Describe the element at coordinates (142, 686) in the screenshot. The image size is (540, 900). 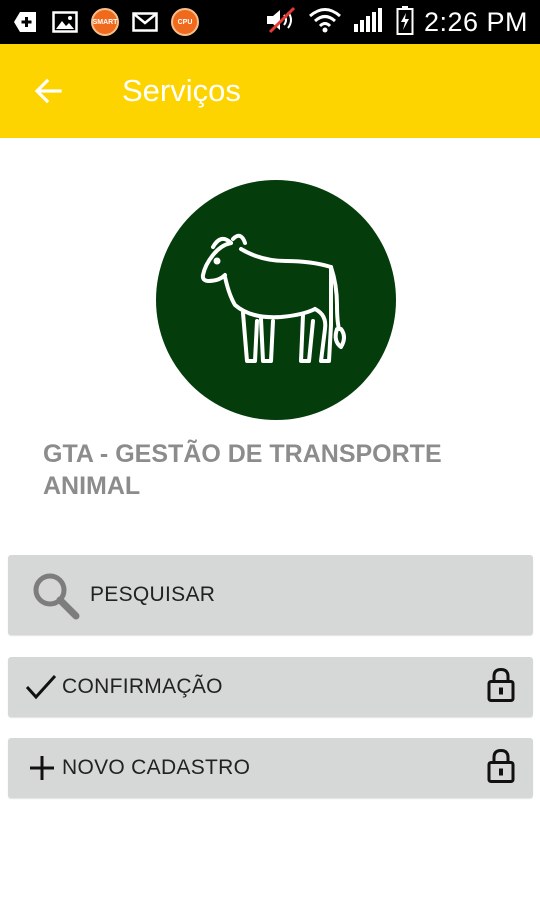
I see `confirmation-button-label: CONFIRMAÇÃO` at that location.